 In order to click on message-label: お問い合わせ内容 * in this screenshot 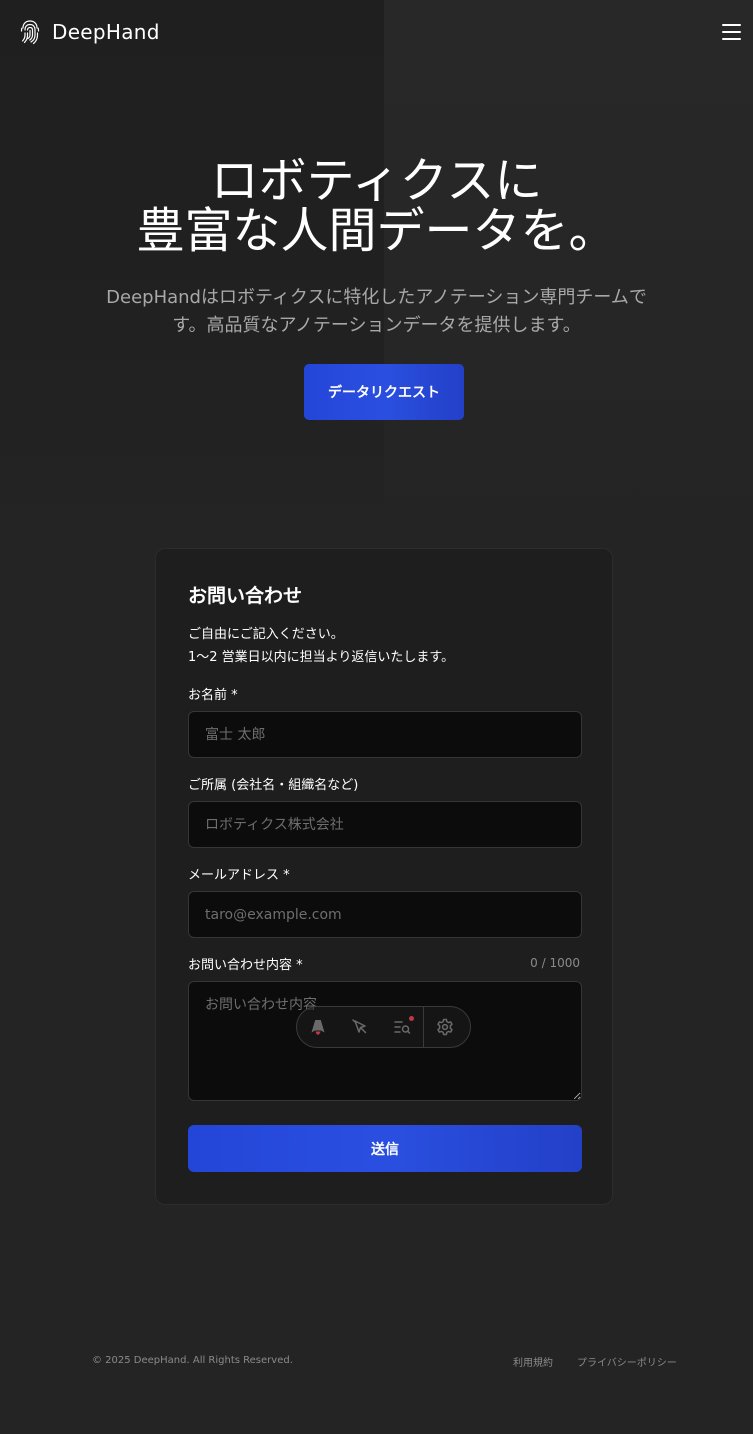, I will do `click(245, 965)`.